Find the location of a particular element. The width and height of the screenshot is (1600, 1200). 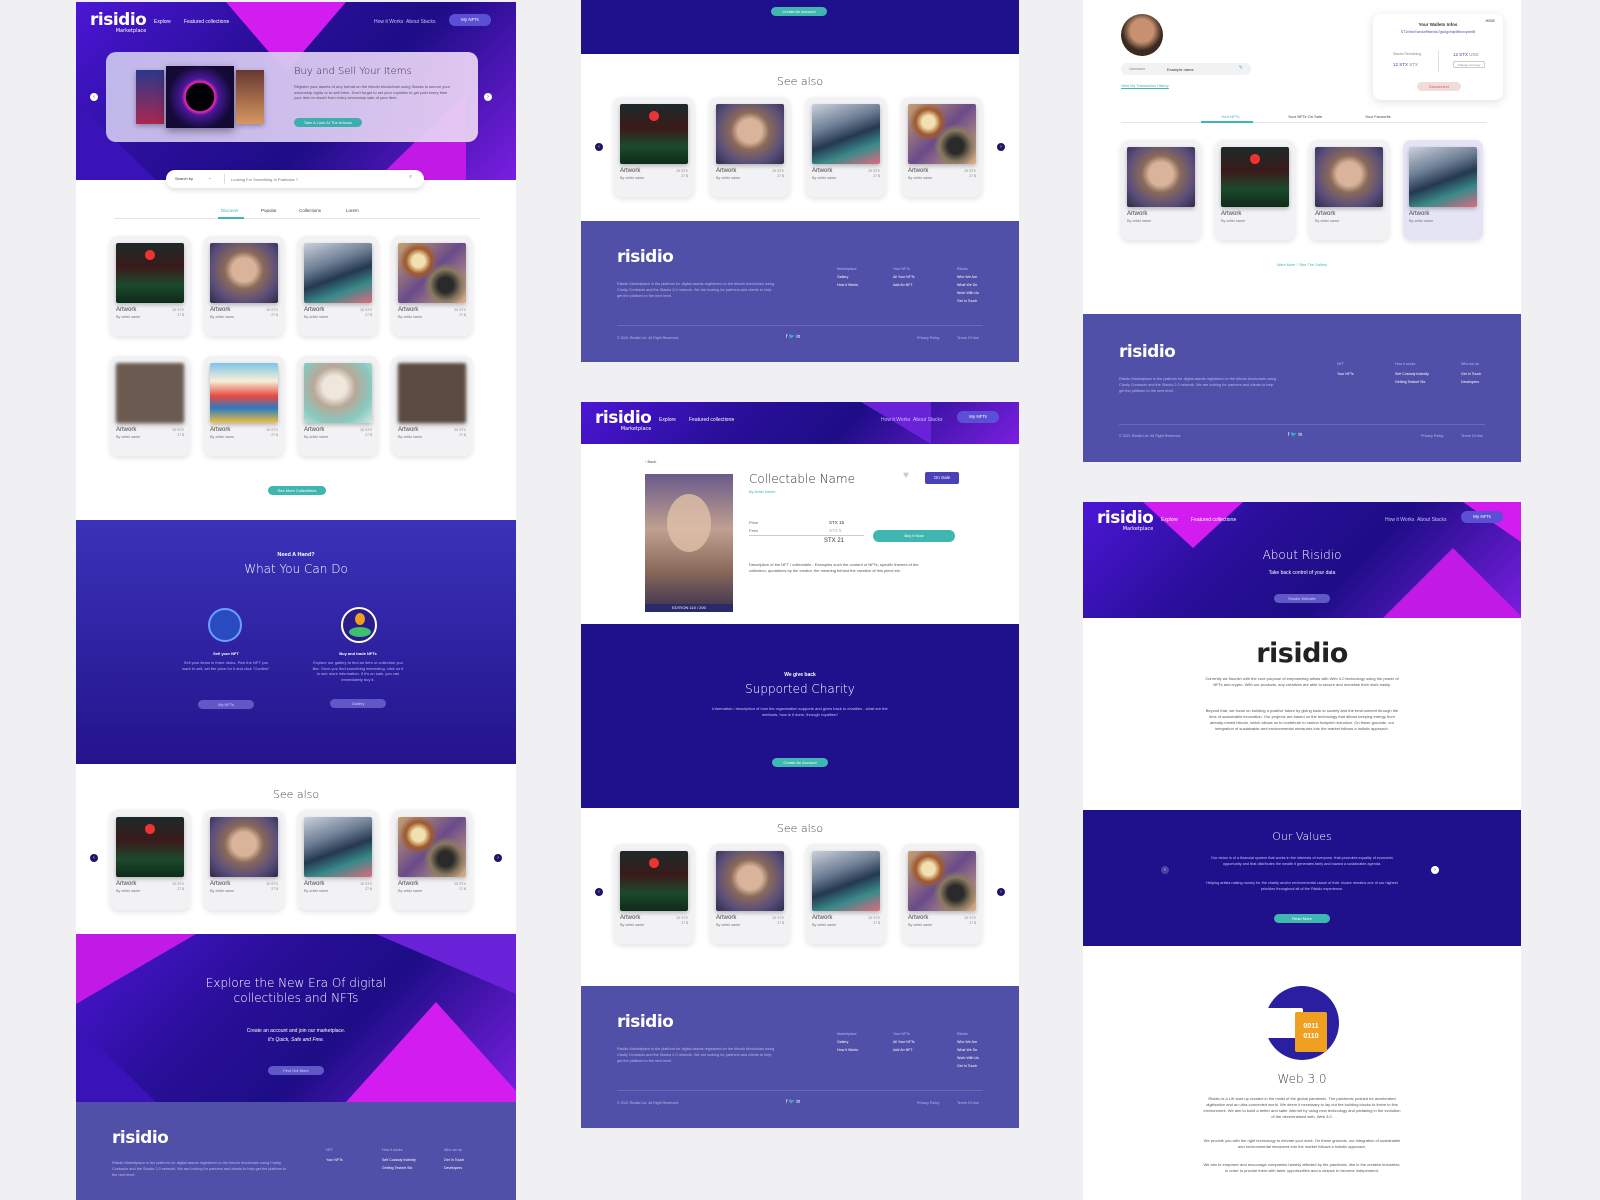

footer-link: Add An NFT is located at coordinates (903, 1050).